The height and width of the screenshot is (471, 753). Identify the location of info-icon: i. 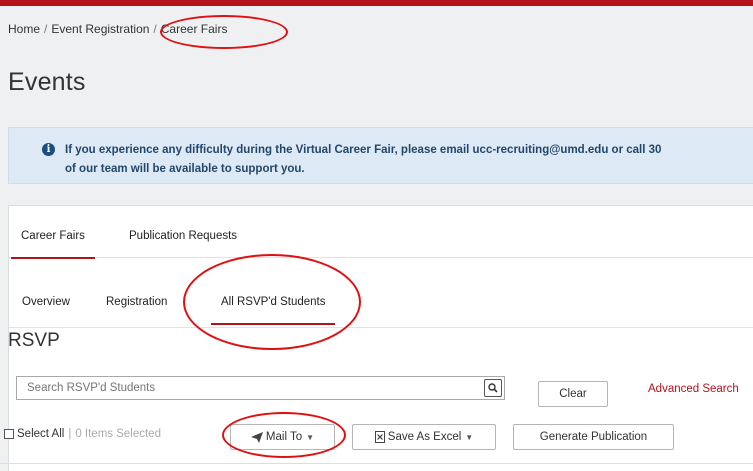
(48, 149).